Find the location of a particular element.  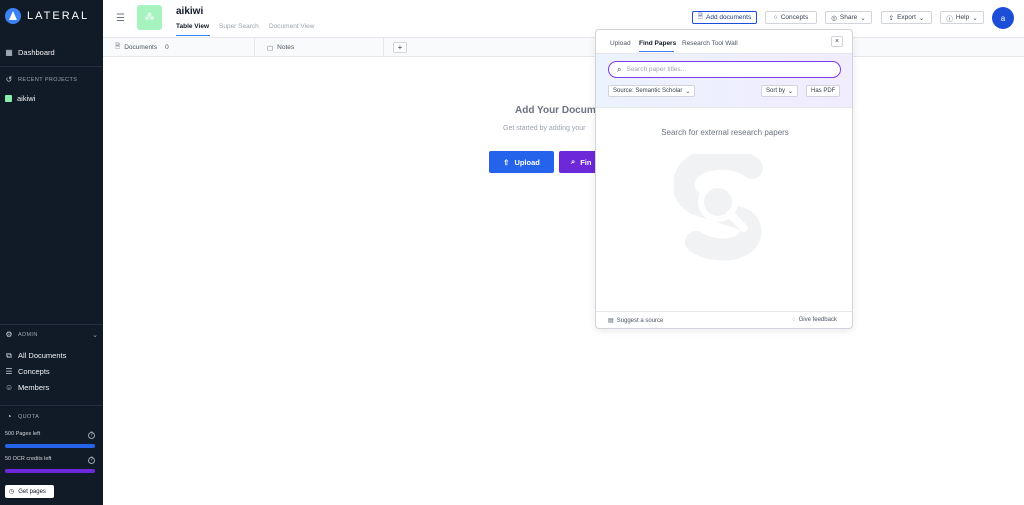

sidebar-item-concepts: ☰ Concepts is located at coordinates (27, 371).